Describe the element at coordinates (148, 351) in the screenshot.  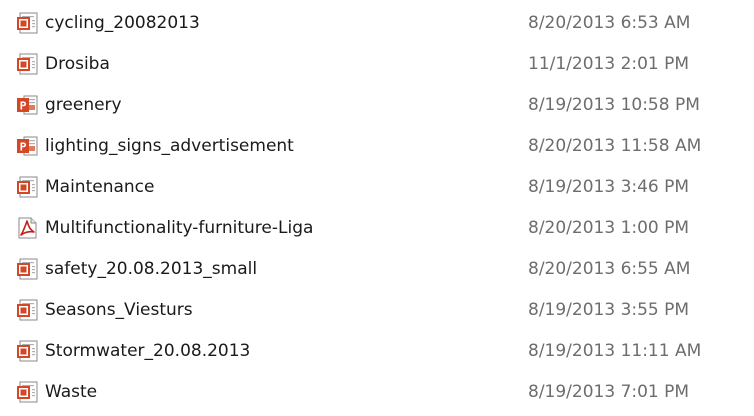
I see `file-name: Stormwater_20.08.2013` at that location.